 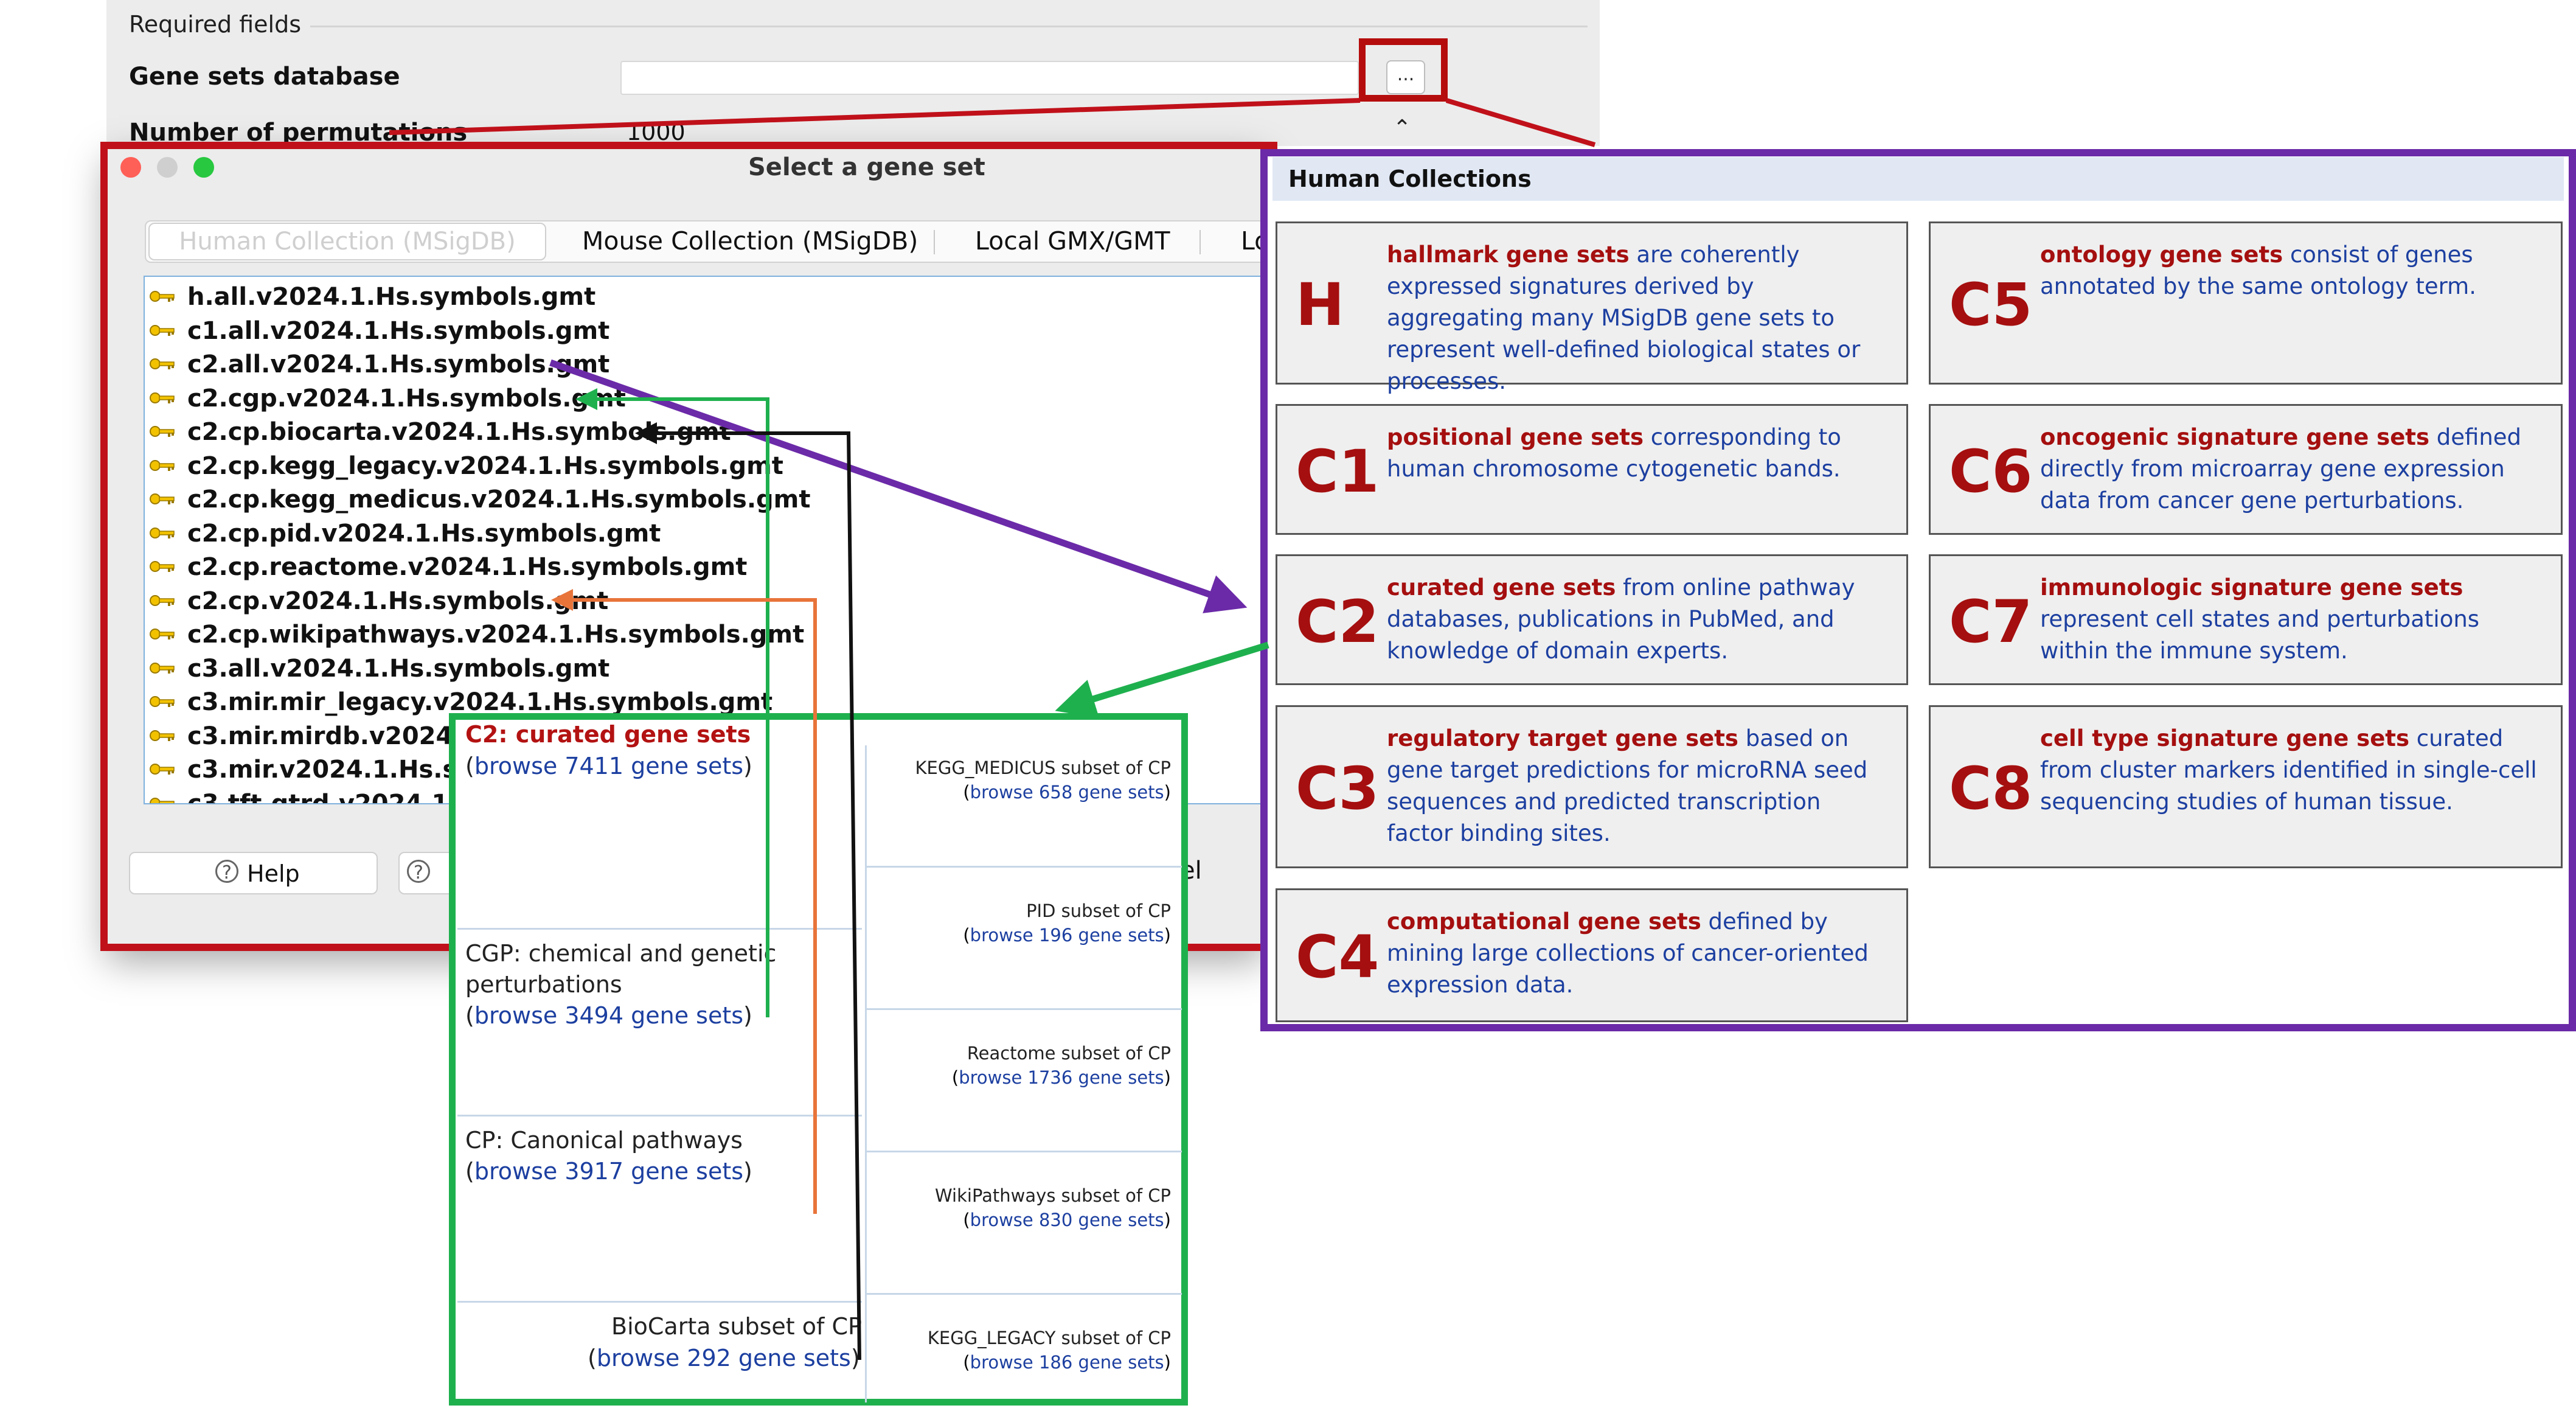 What do you see at coordinates (1162, 680) in the screenshot?
I see `c2-curated-arrow` at bounding box center [1162, 680].